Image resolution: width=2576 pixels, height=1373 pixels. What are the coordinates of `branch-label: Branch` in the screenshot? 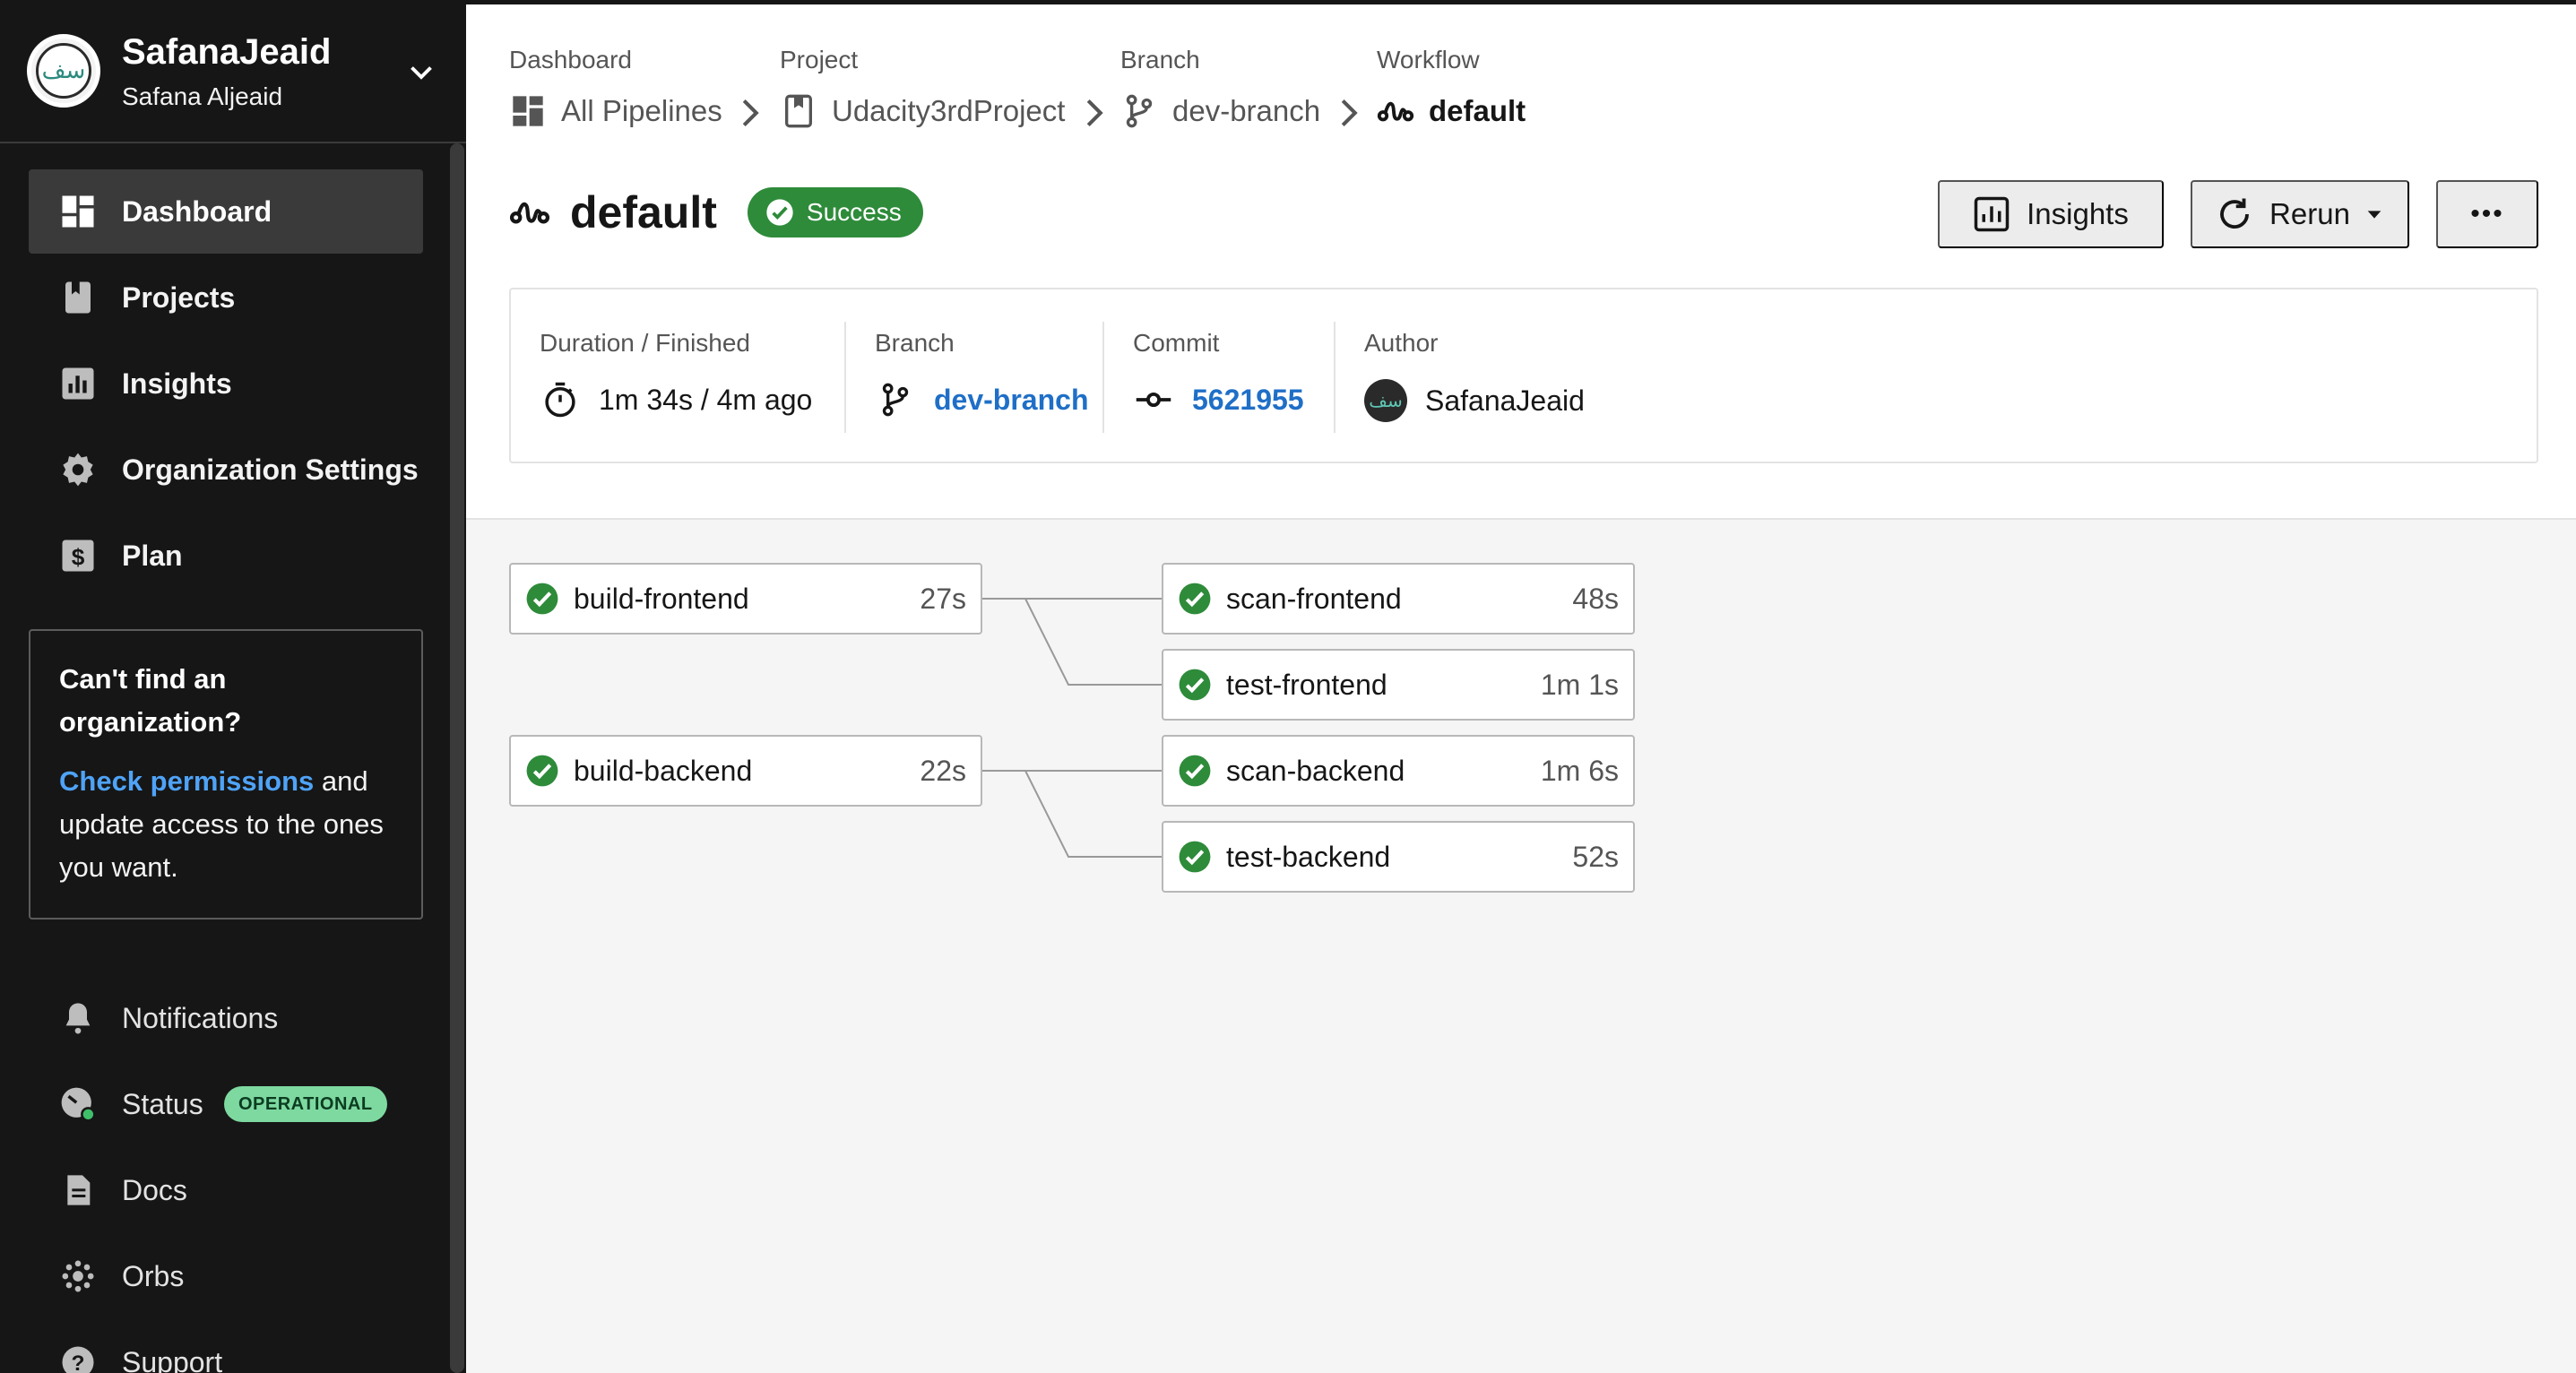 It's located at (915, 343).